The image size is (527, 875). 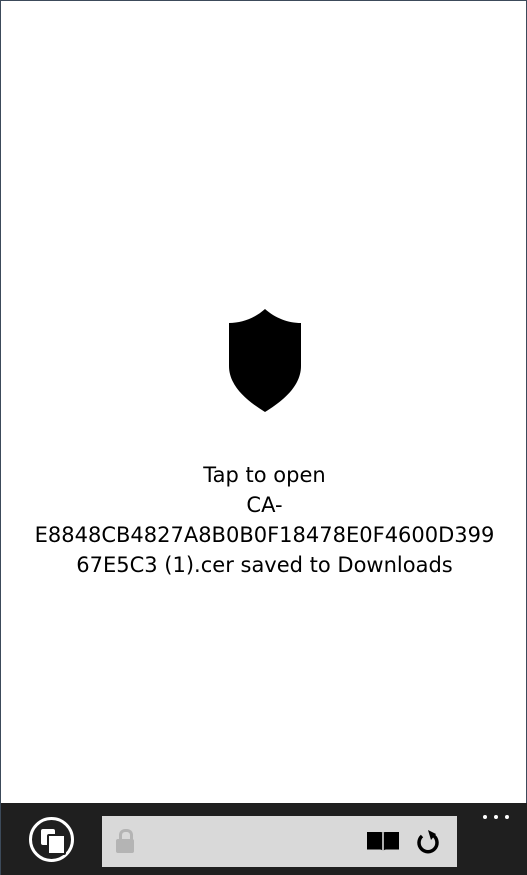 I want to click on download-message-line3: E8848CB4827A8B0B0F18478E0F4600D399, so click(x=264, y=535).